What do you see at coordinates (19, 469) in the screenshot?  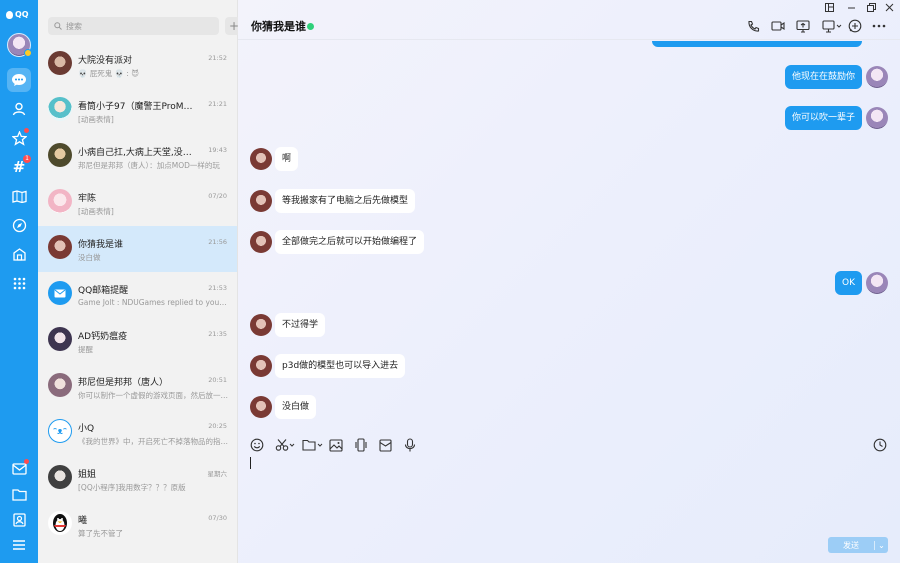 I see `mail-icon` at bounding box center [19, 469].